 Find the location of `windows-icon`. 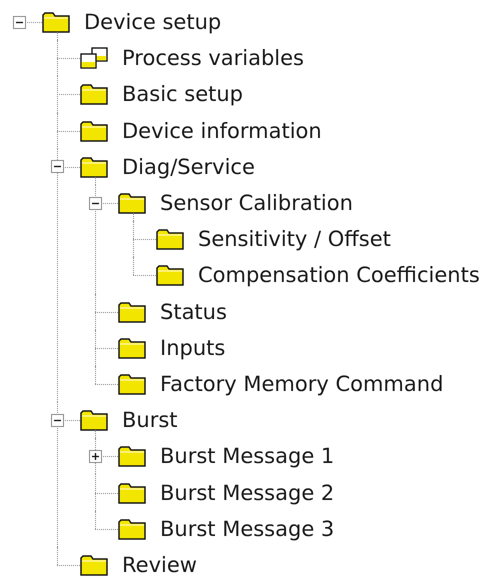

windows-icon is located at coordinates (94, 58).